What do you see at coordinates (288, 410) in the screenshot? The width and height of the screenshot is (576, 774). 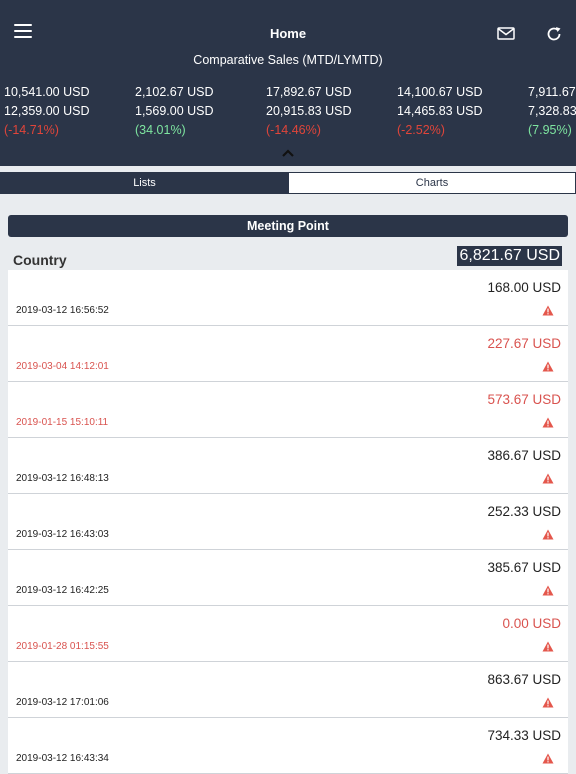 I see `list-item: 573.67 USD 2019-01-15 15:10:11` at bounding box center [288, 410].